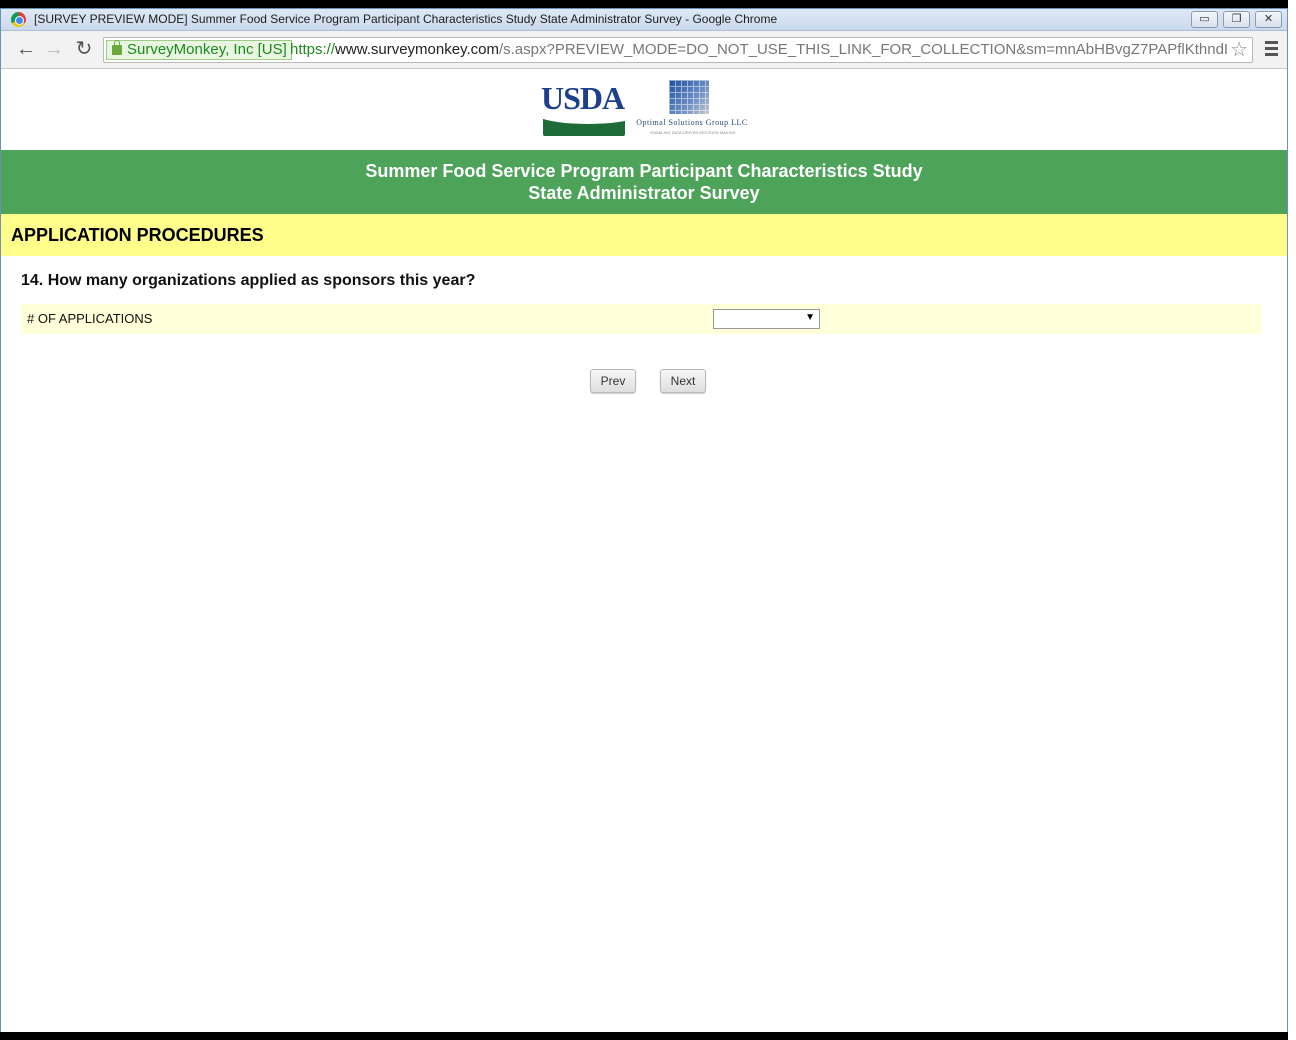 The image size is (1296, 1040). I want to click on osg-name: Optimal Solutions Group LLC, so click(692, 122).